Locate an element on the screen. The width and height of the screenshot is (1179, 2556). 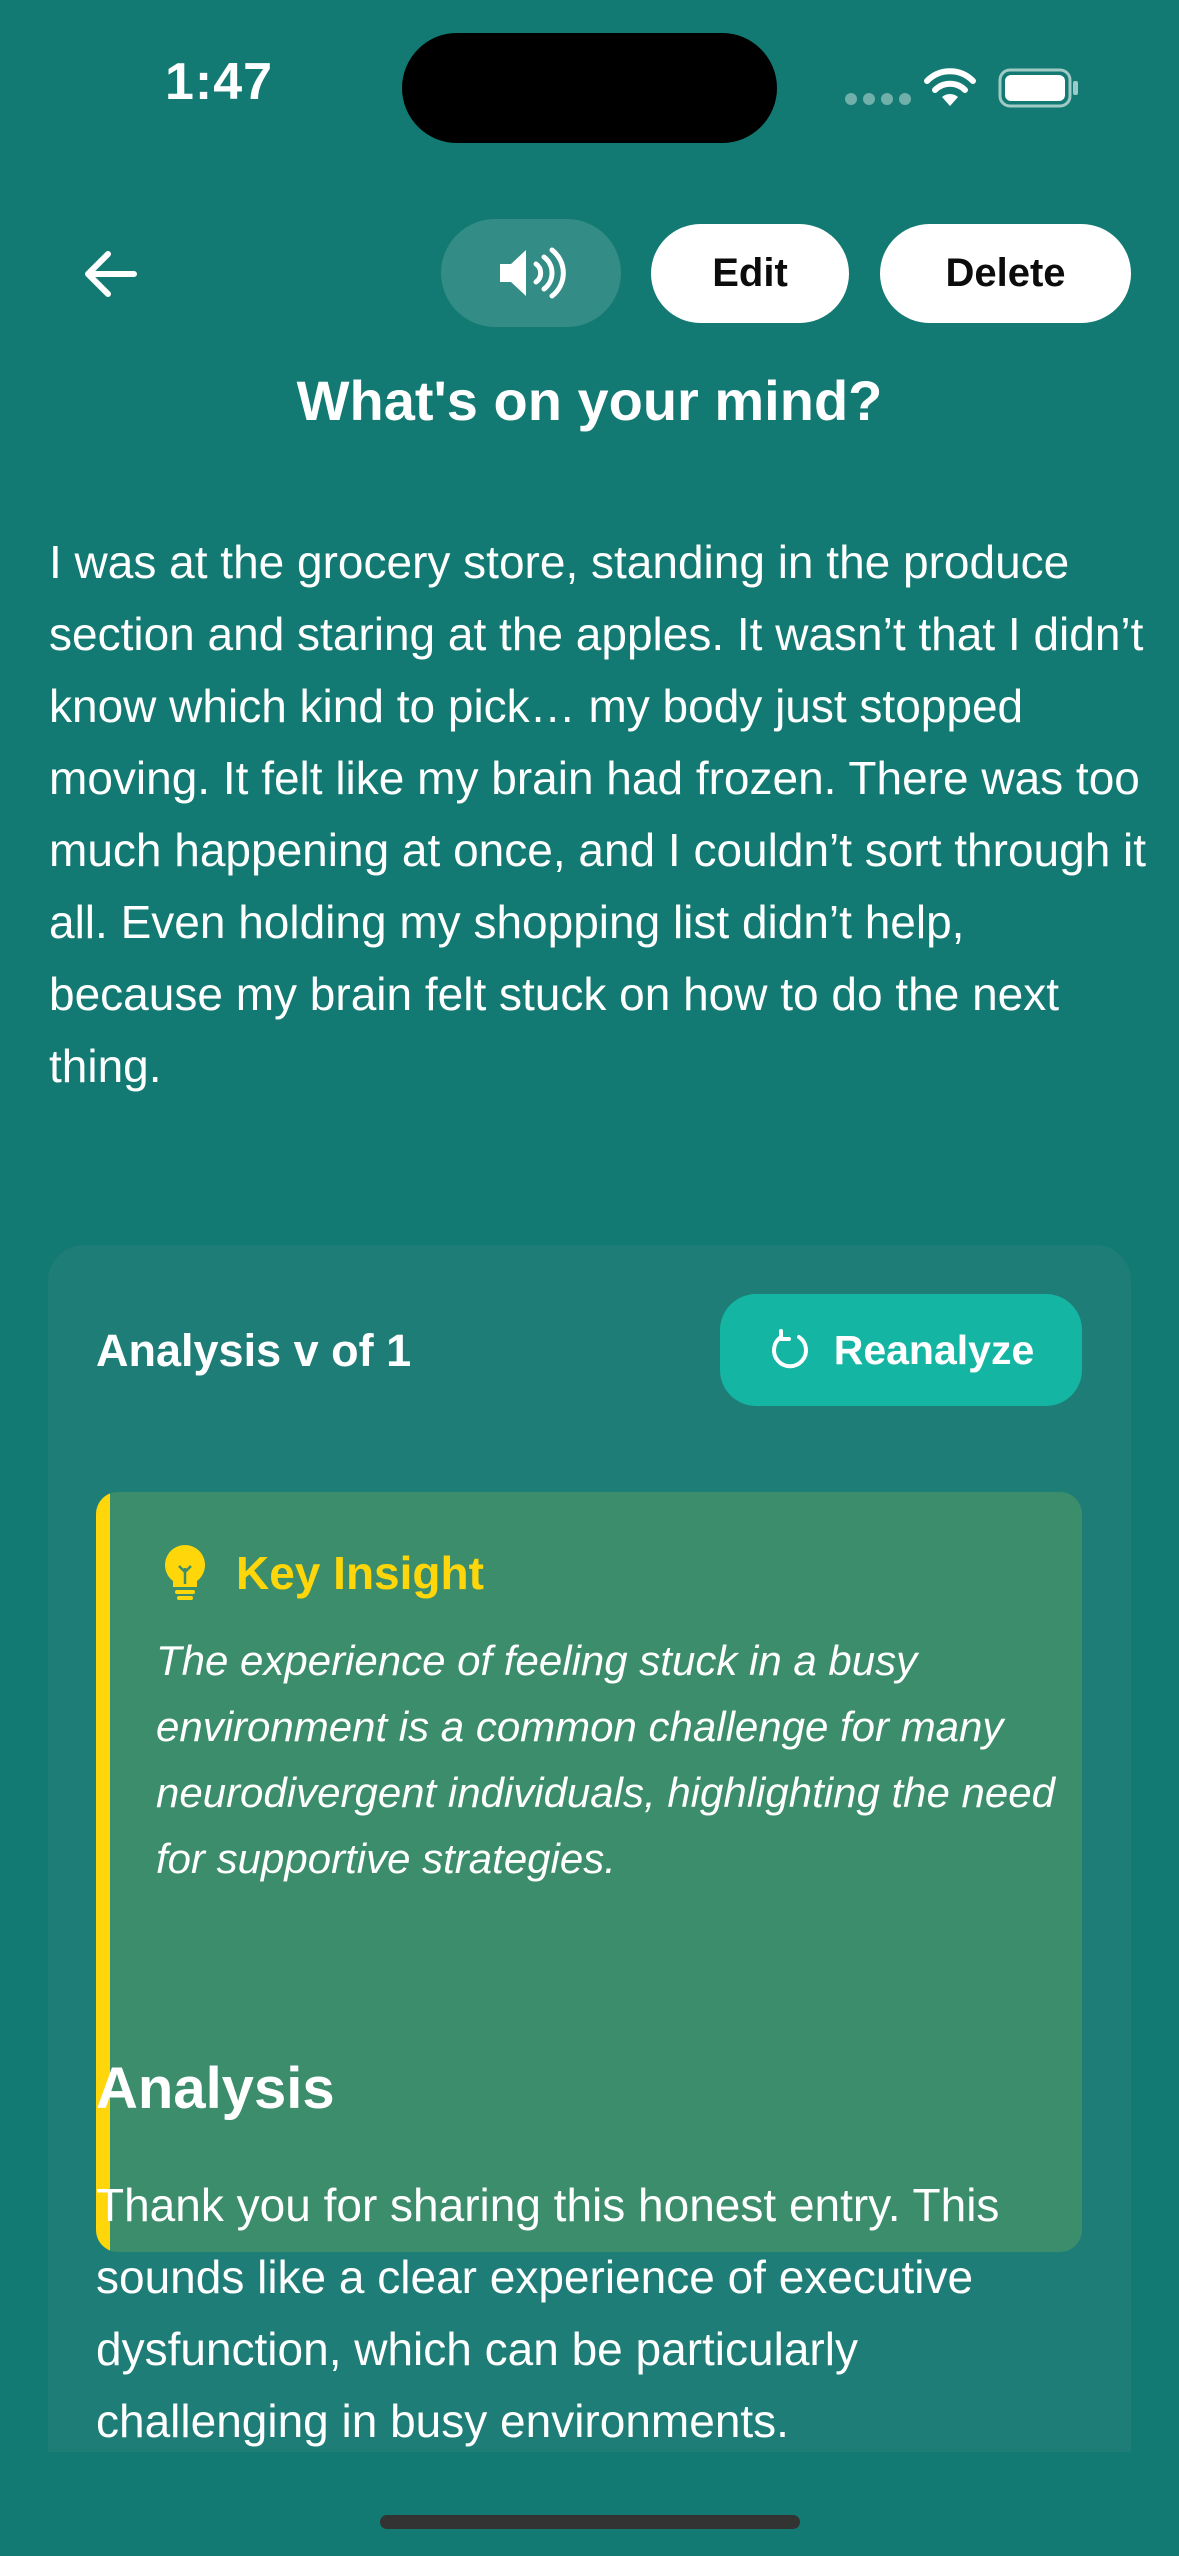
home-indicator is located at coordinates (590, 2522).